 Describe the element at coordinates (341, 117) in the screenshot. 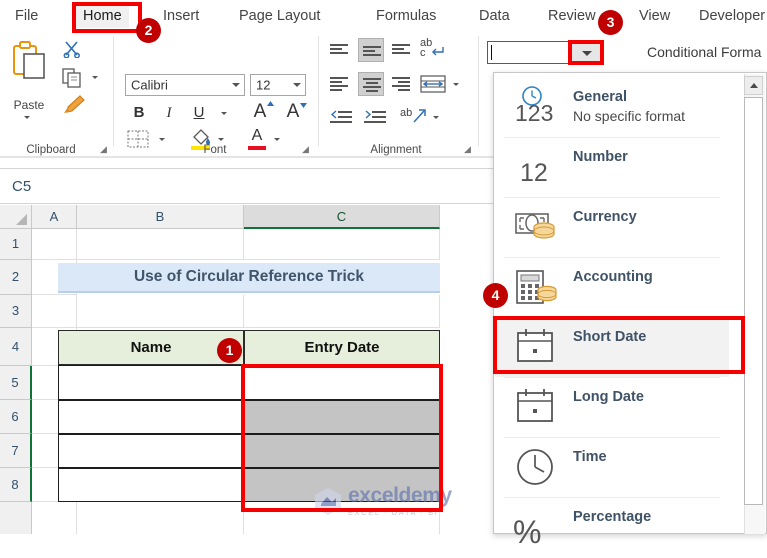

I see `decrease-indent-button` at that location.